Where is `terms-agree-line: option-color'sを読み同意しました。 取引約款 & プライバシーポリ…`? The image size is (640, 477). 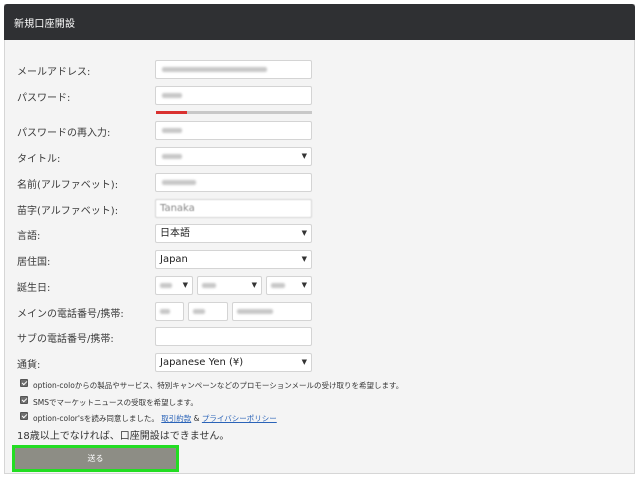 terms-agree-line: option-color'sを読み同意しました。 取引約款 & プライバシーポリ… is located at coordinates (155, 418).